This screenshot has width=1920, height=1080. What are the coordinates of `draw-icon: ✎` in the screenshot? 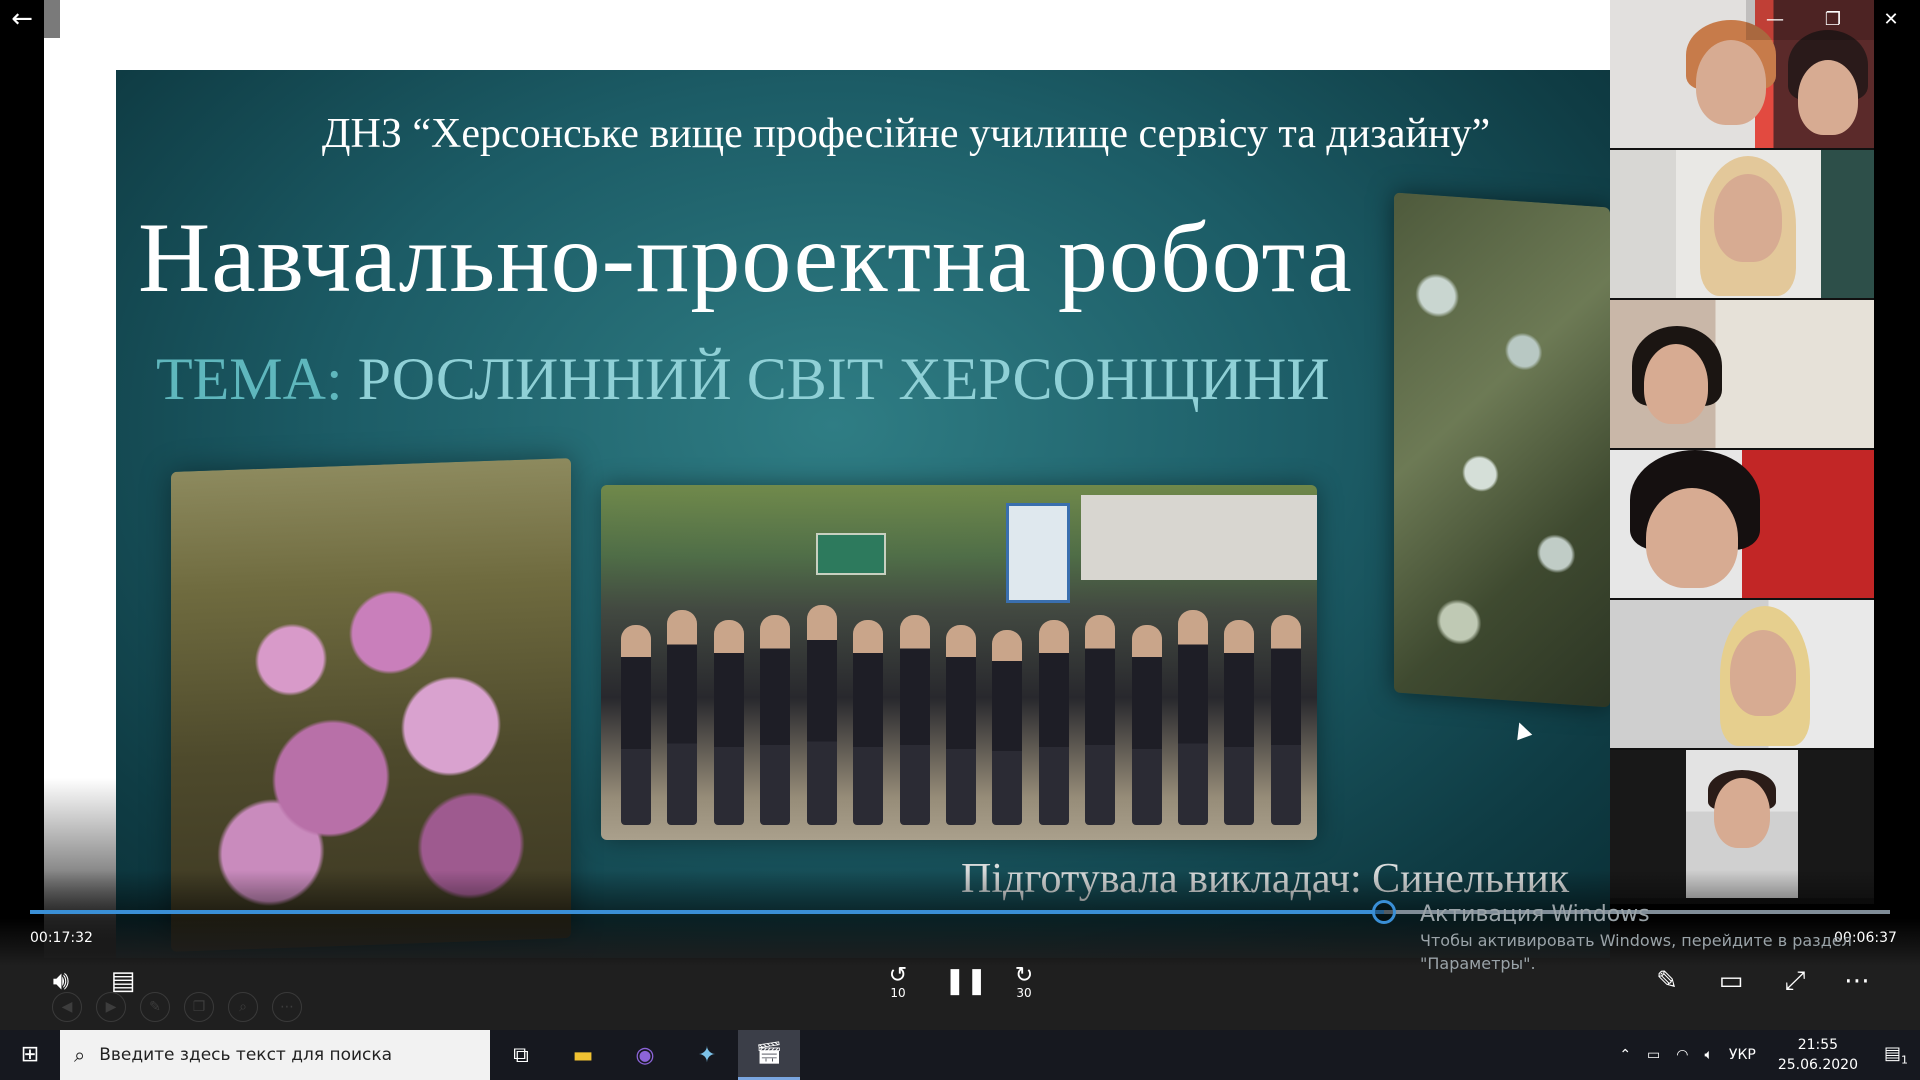 It's located at (155, 1007).